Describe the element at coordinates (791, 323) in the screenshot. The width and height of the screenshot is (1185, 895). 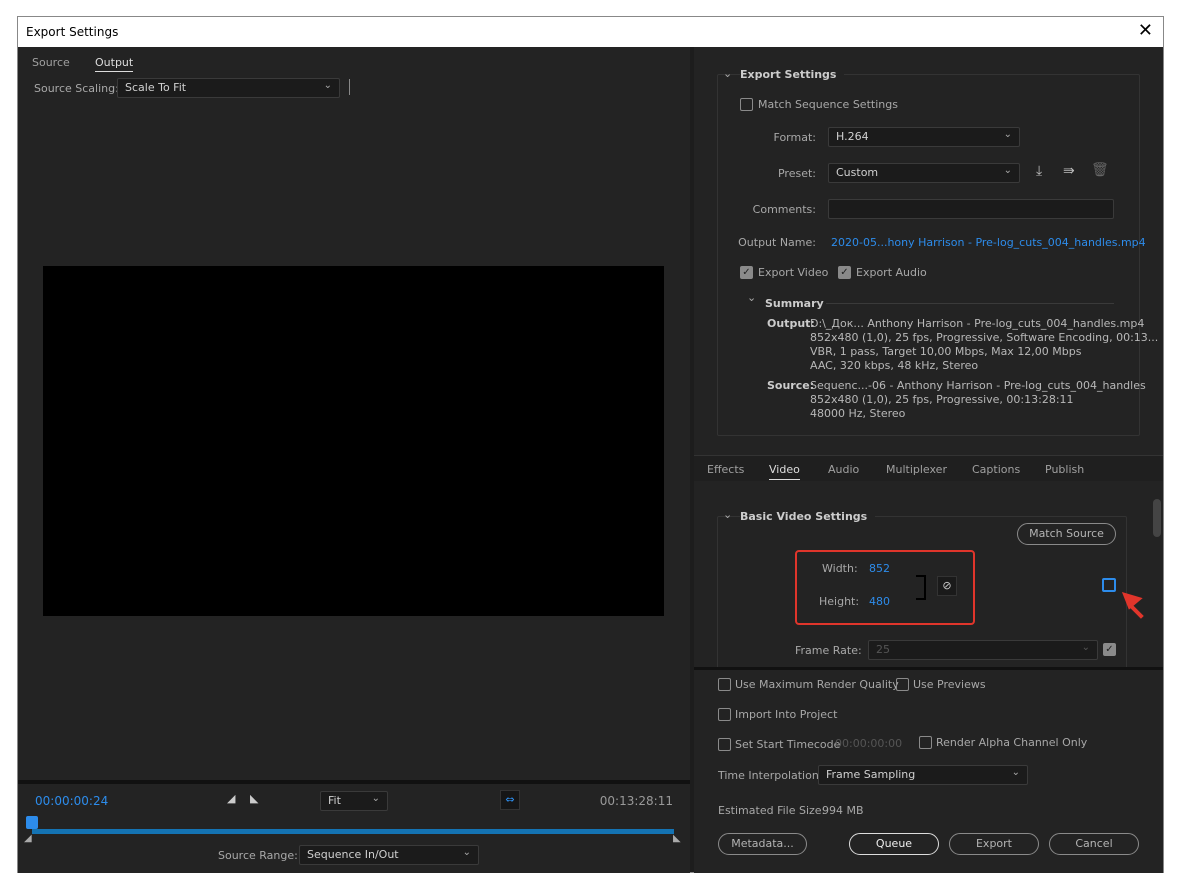
I see `summary-output-label: Output:` at that location.